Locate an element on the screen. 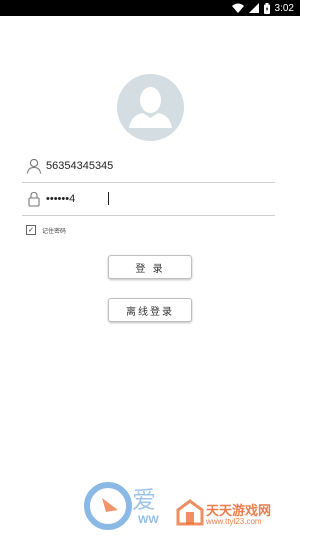 The height and width of the screenshot is (538, 320). password-row is located at coordinates (148, 199).